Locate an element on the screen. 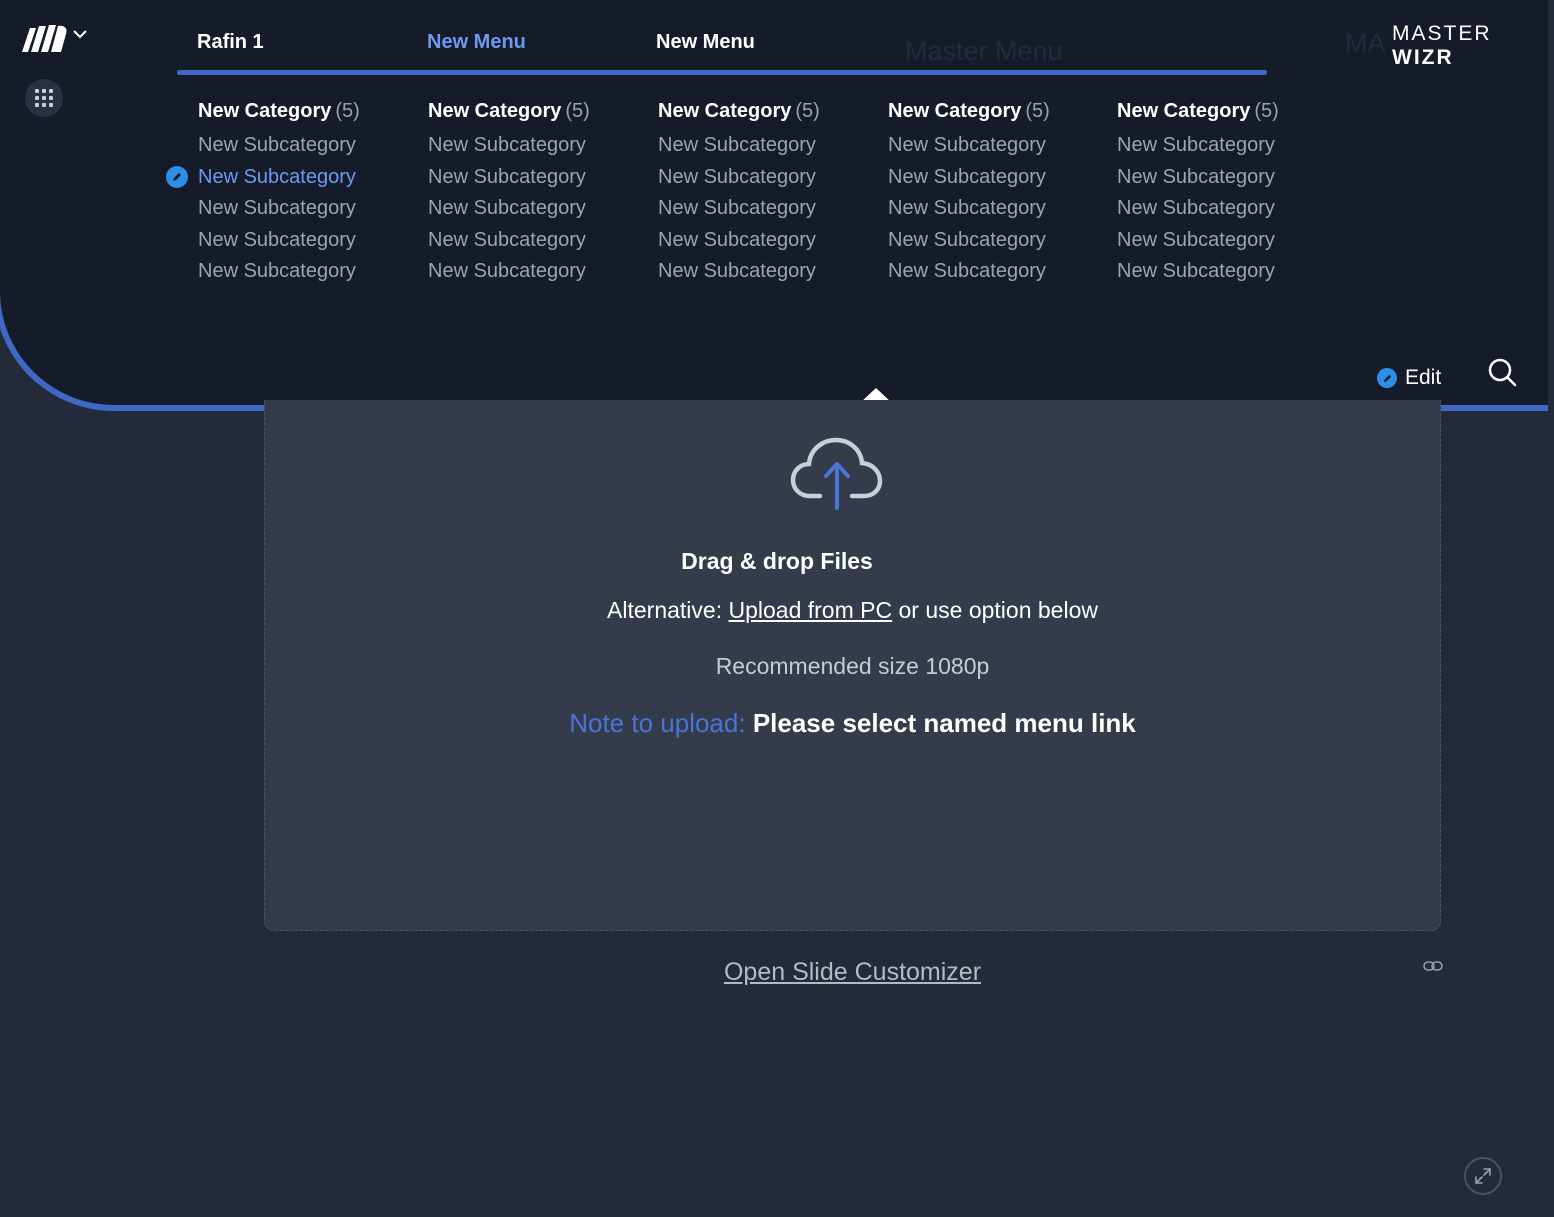 This screenshot has width=1554, height=1217. subcategory-item-selected: New Subcategory is located at coordinates (289, 178).